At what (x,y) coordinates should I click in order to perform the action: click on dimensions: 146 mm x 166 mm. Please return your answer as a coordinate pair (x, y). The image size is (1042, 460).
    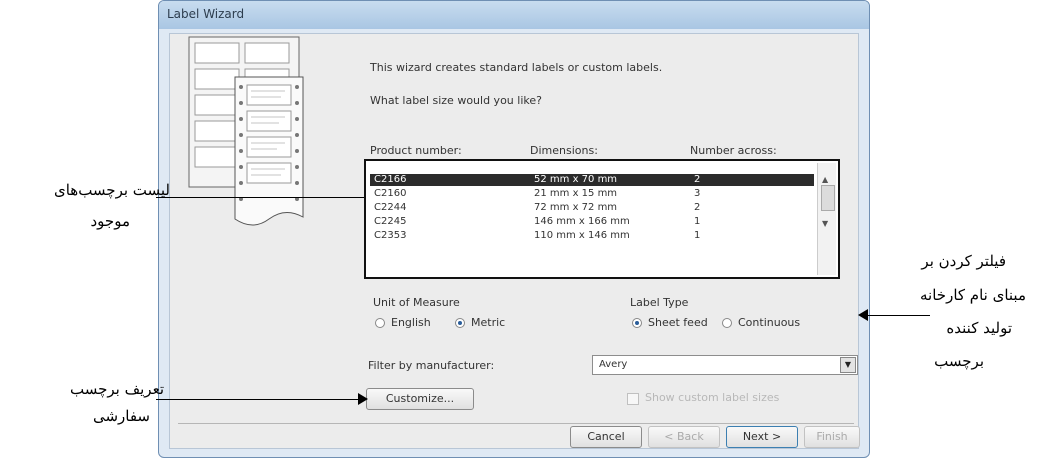
    Looking at the image, I should click on (582, 221).